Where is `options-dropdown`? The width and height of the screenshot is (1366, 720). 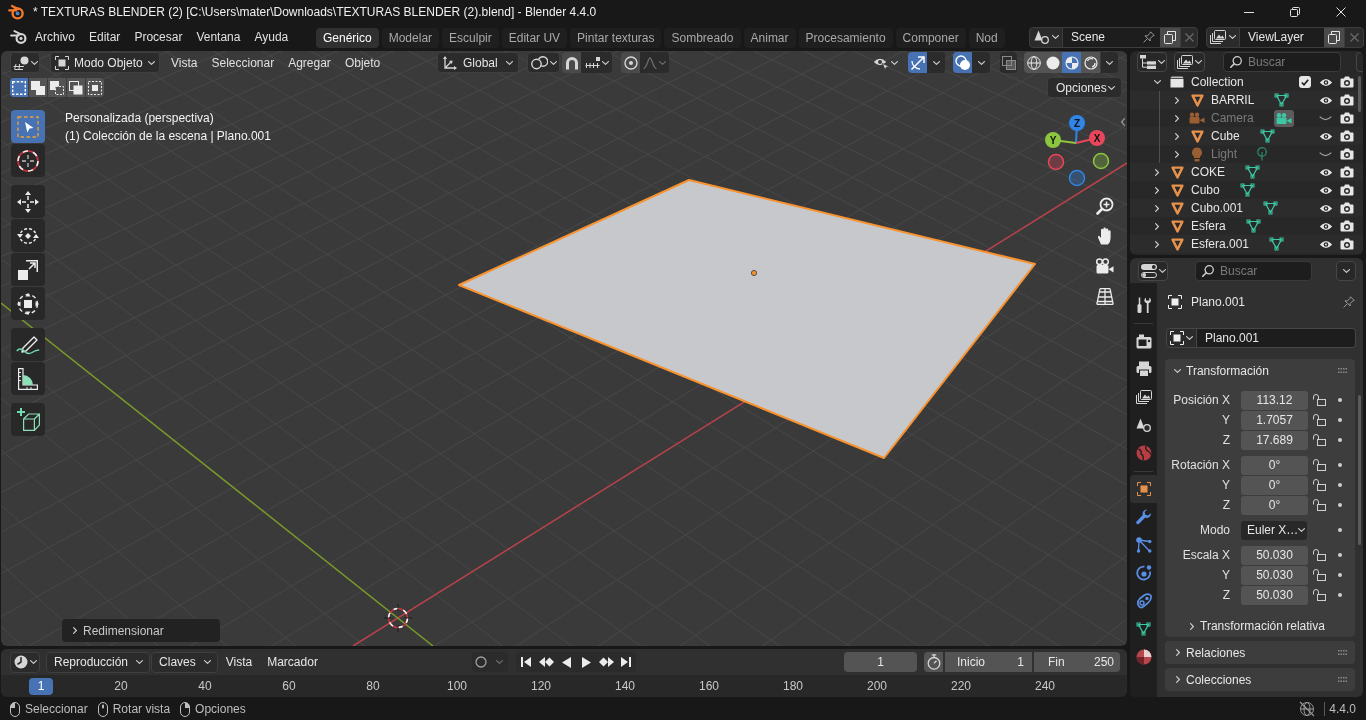
options-dropdown is located at coordinates (1346, 270).